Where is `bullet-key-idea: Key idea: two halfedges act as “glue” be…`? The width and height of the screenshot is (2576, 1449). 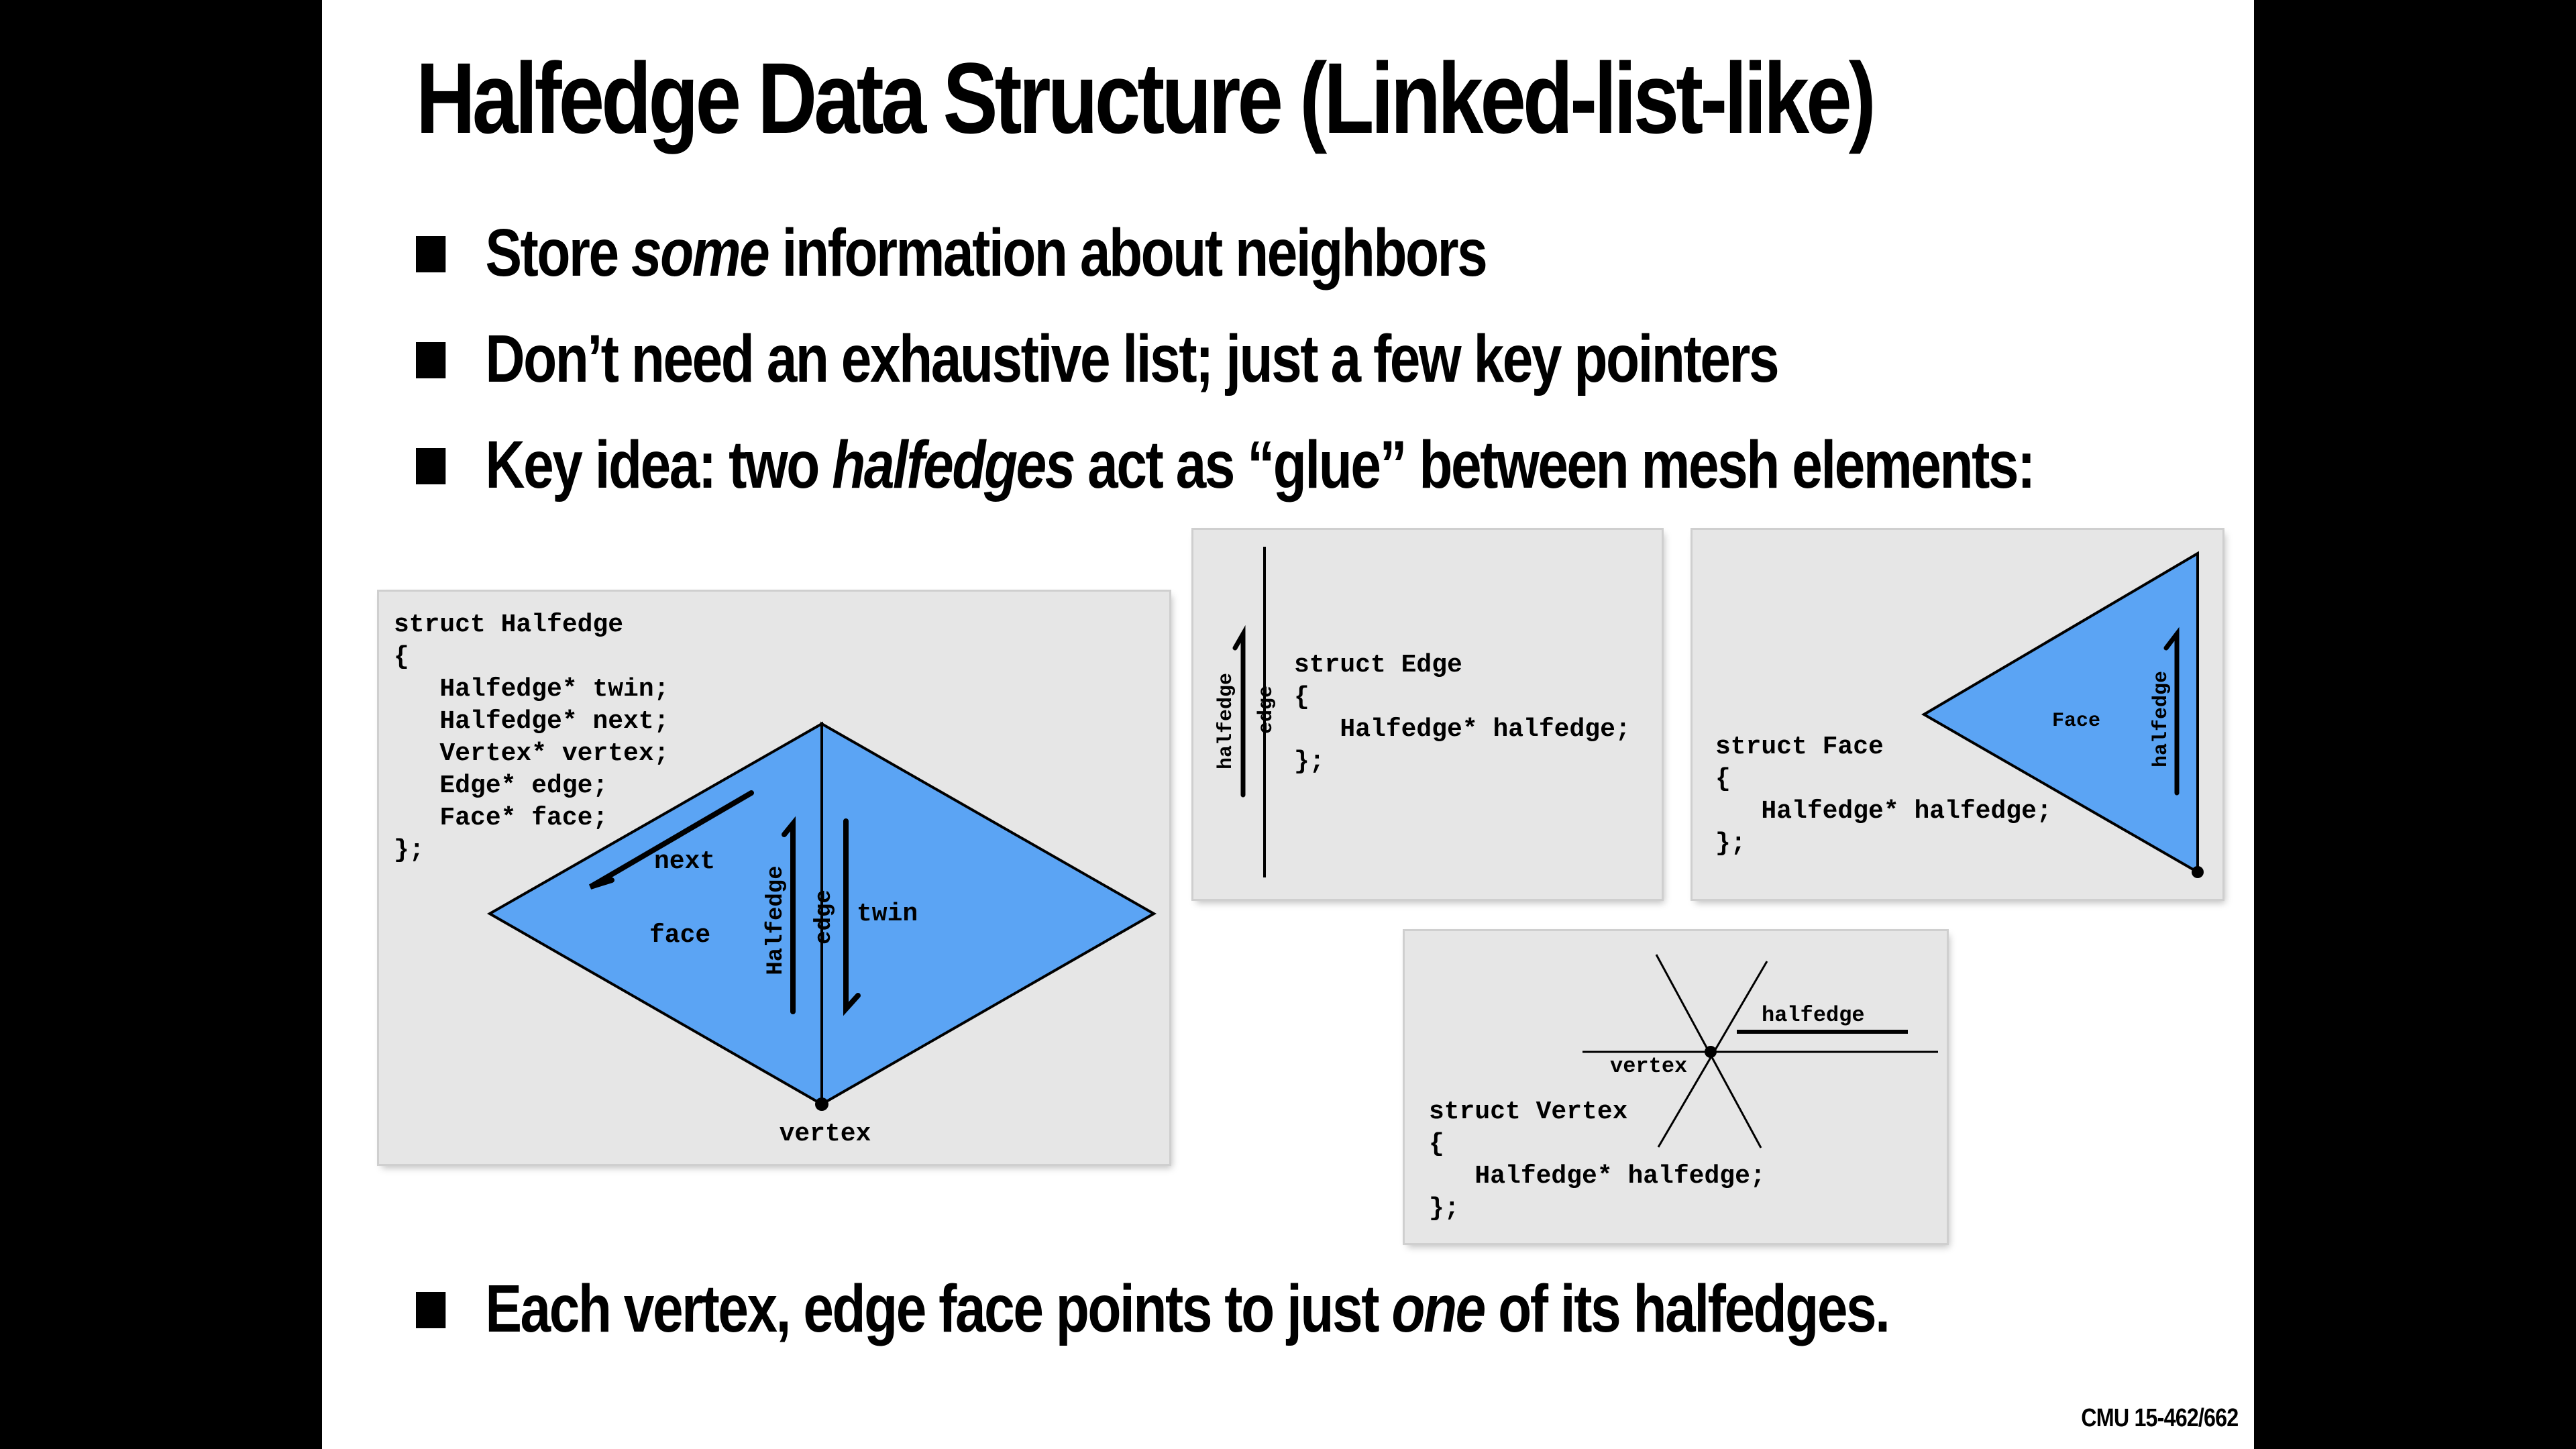 bullet-key-idea: Key idea: two halfedges act as “glue” be… is located at coordinates (1225, 465).